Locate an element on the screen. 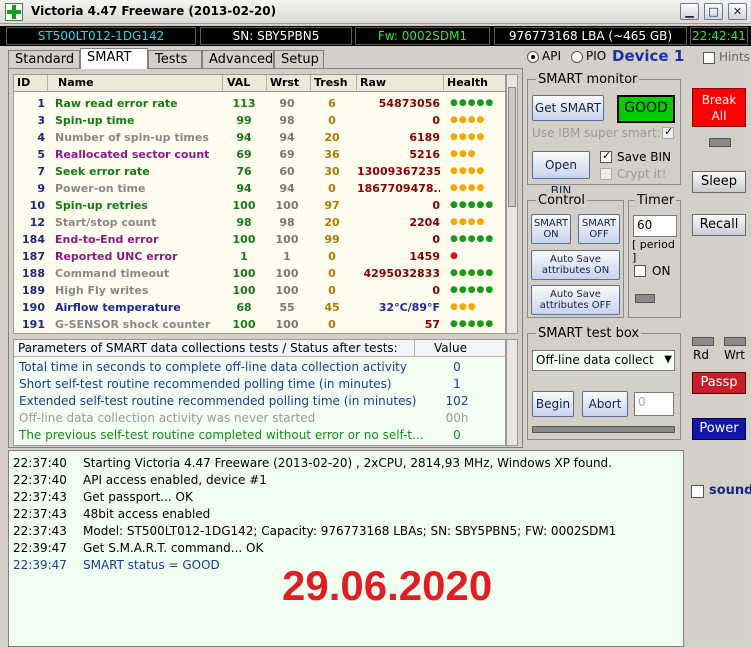  break-indicator is located at coordinates (720, 142).